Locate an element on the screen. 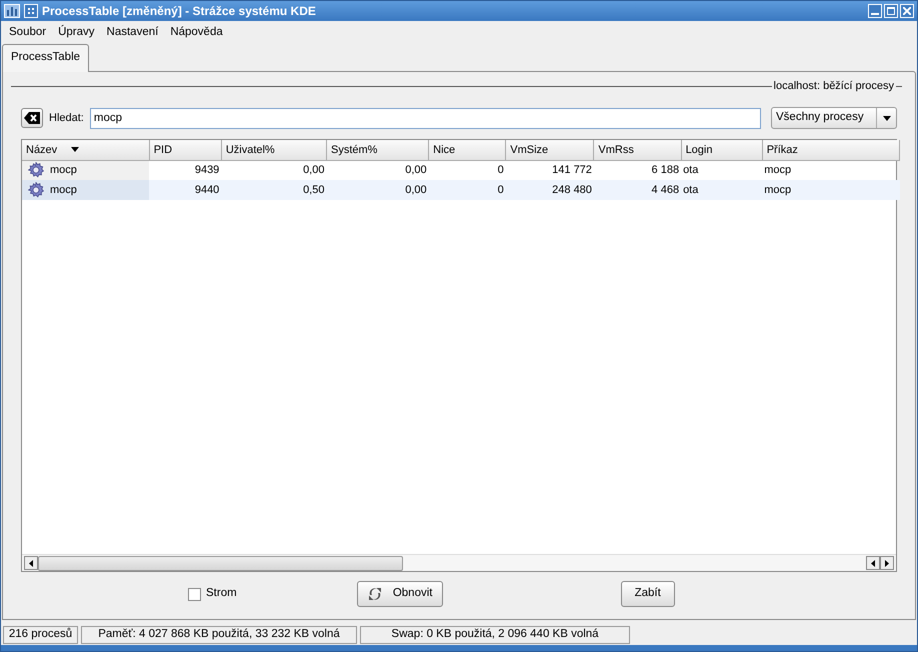 The image size is (918, 652). clear-search-button is located at coordinates (32, 118).